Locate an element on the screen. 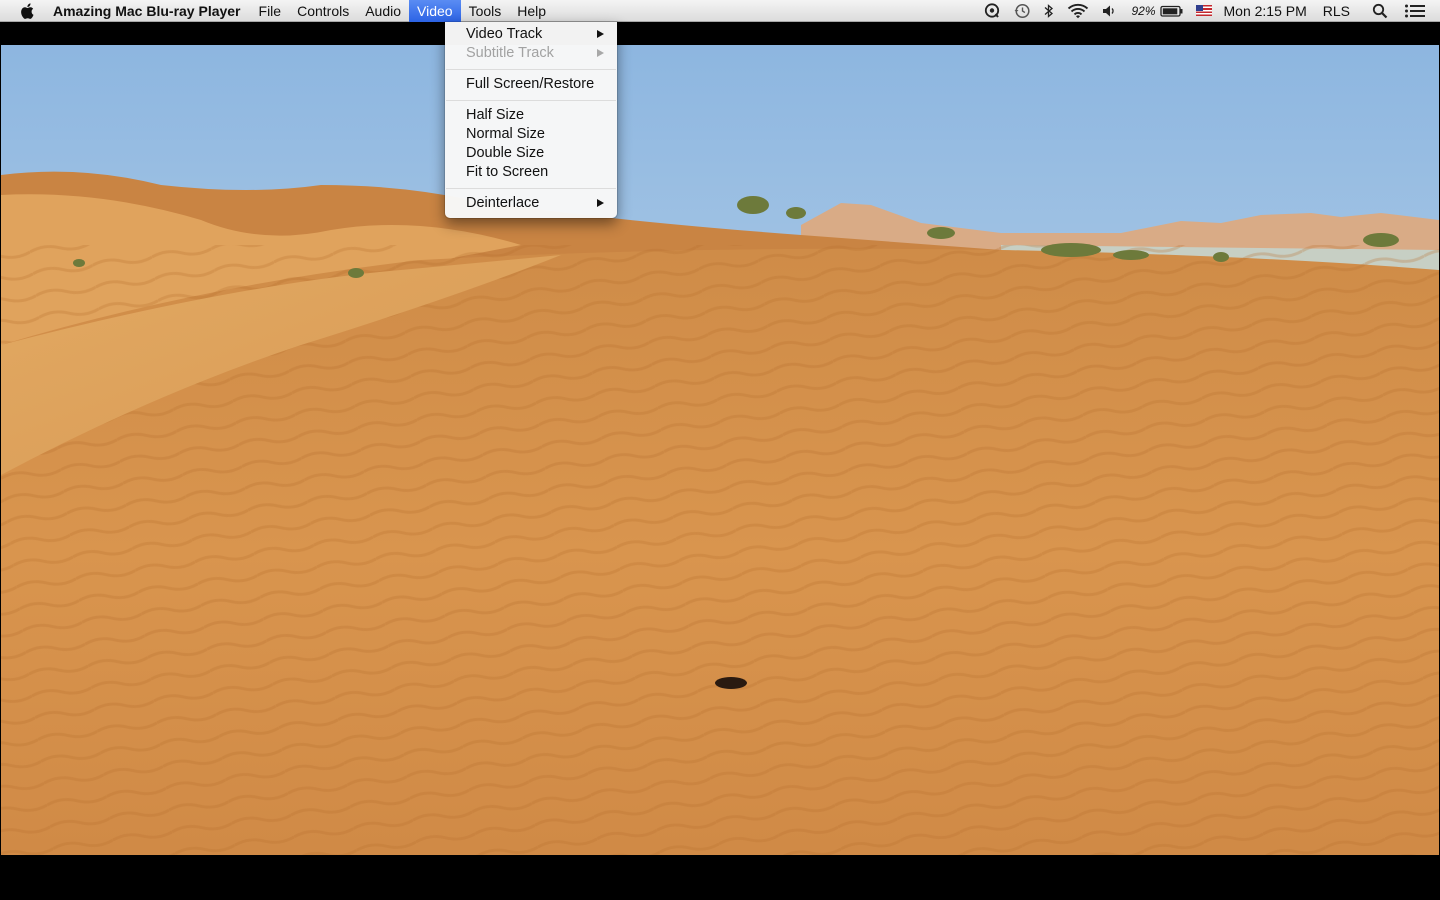 The height and width of the screenshot is (900, 1440). quicktime-icon is located at coordinates (992, 11).